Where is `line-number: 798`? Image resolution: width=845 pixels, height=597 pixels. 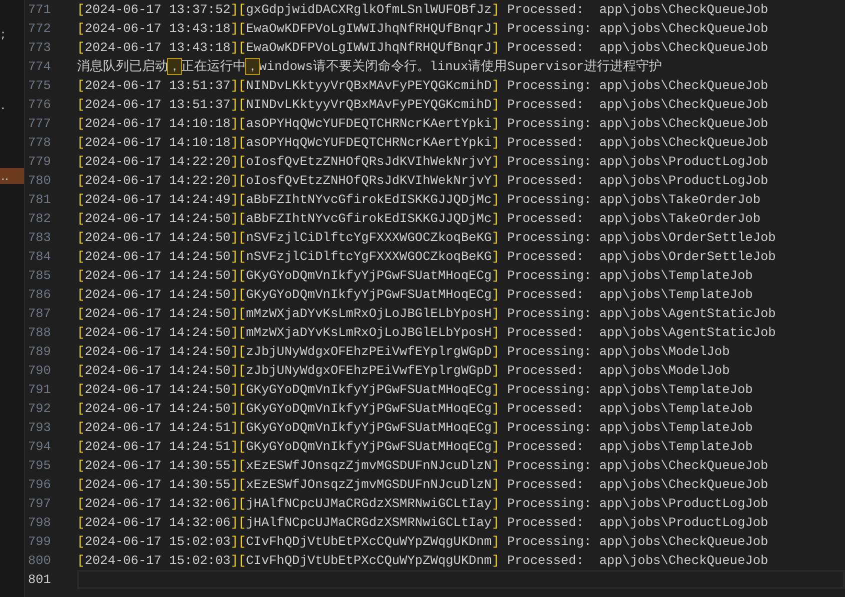 line-number: 798 is located at coordinates (39, 523).